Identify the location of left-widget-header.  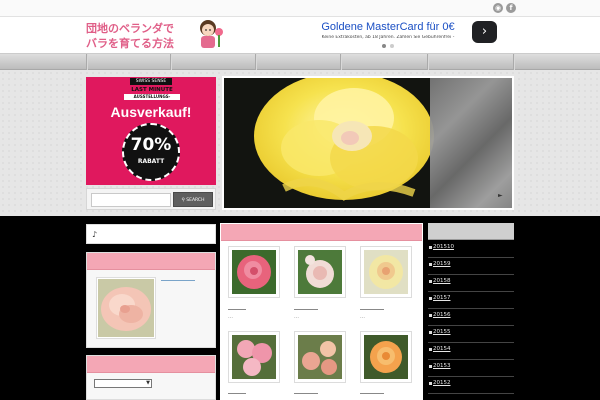
(151, 261).